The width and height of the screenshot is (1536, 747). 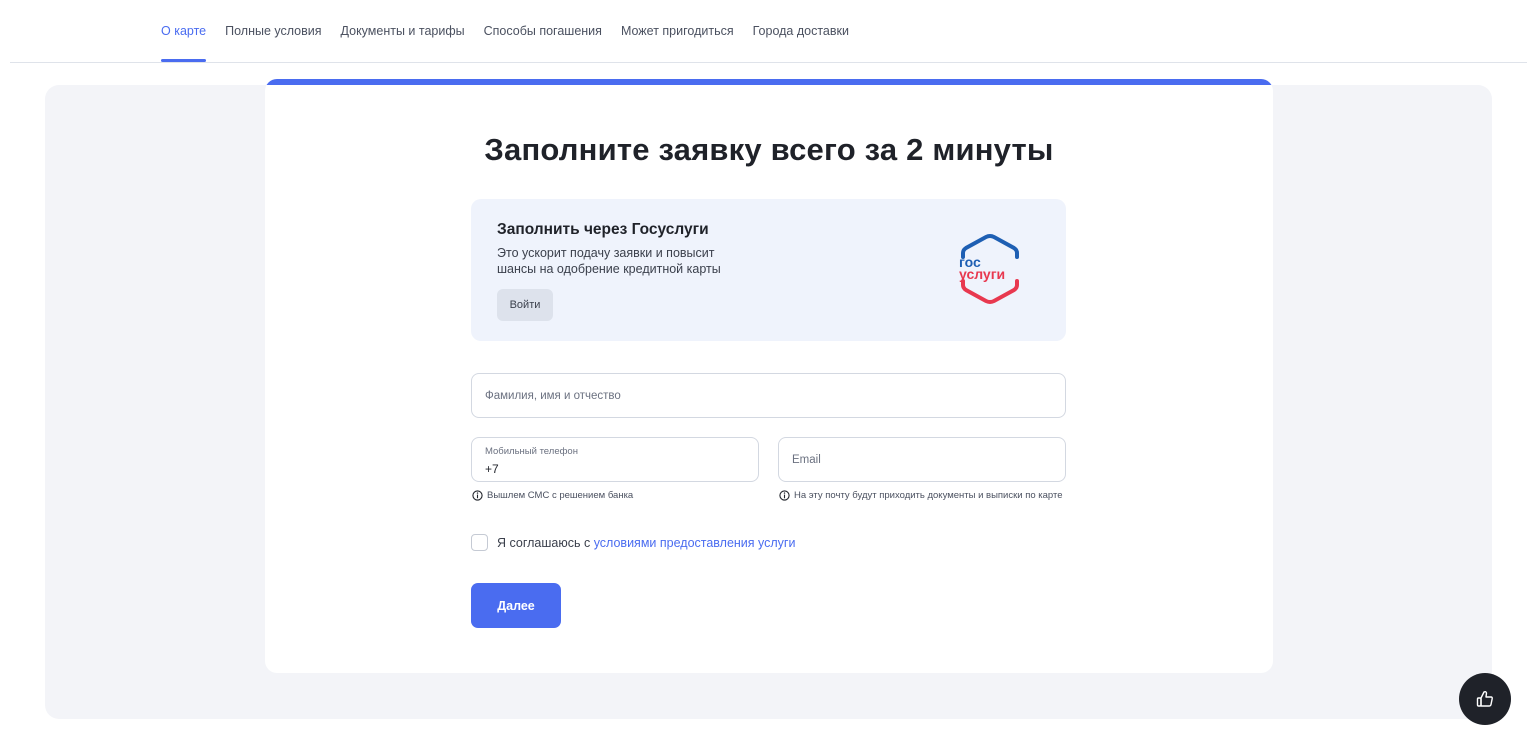 I want to click on fio-input, so click(x=765, y=395).